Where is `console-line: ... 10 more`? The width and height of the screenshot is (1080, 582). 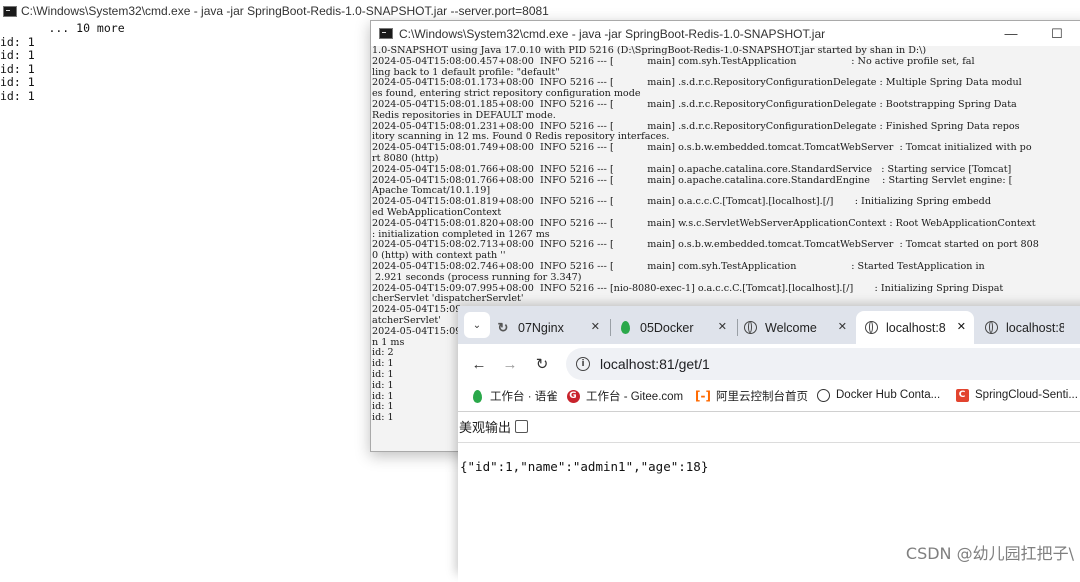 console-line: ... 10 more is located at coordinates (62, 28).